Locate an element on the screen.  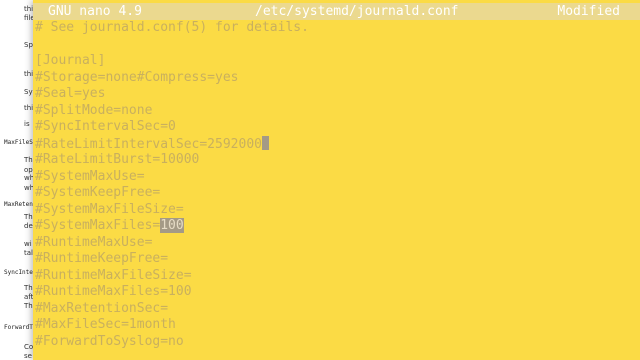
editor-line-text: #RateLimitBurst=10000 is located at coordinates (117, 159).